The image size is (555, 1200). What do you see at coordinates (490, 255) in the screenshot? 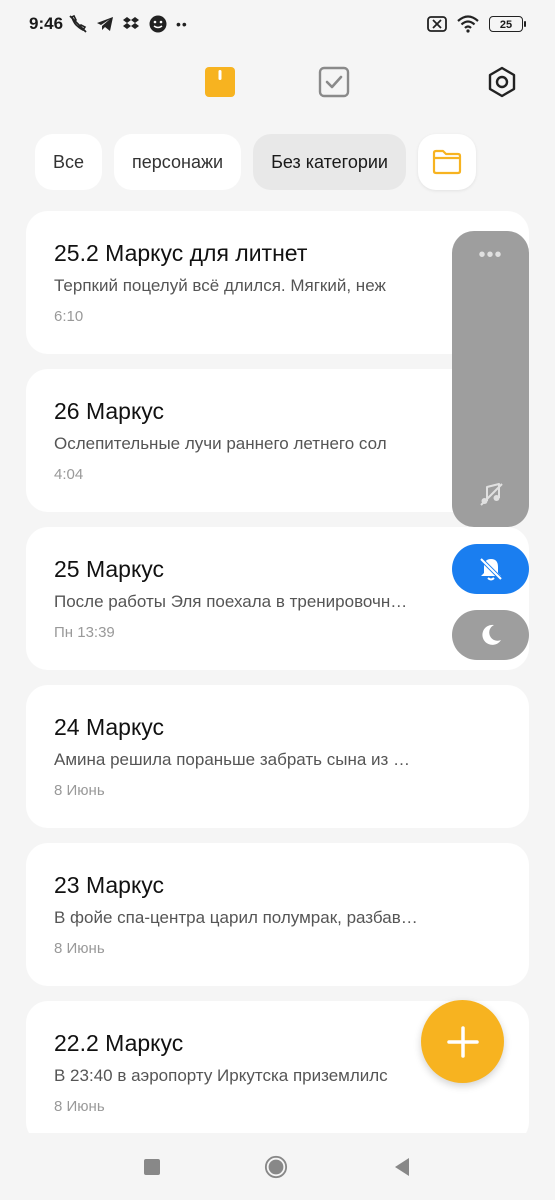
I see `panel-more-icon: •••` at bounding box center [490, 255].